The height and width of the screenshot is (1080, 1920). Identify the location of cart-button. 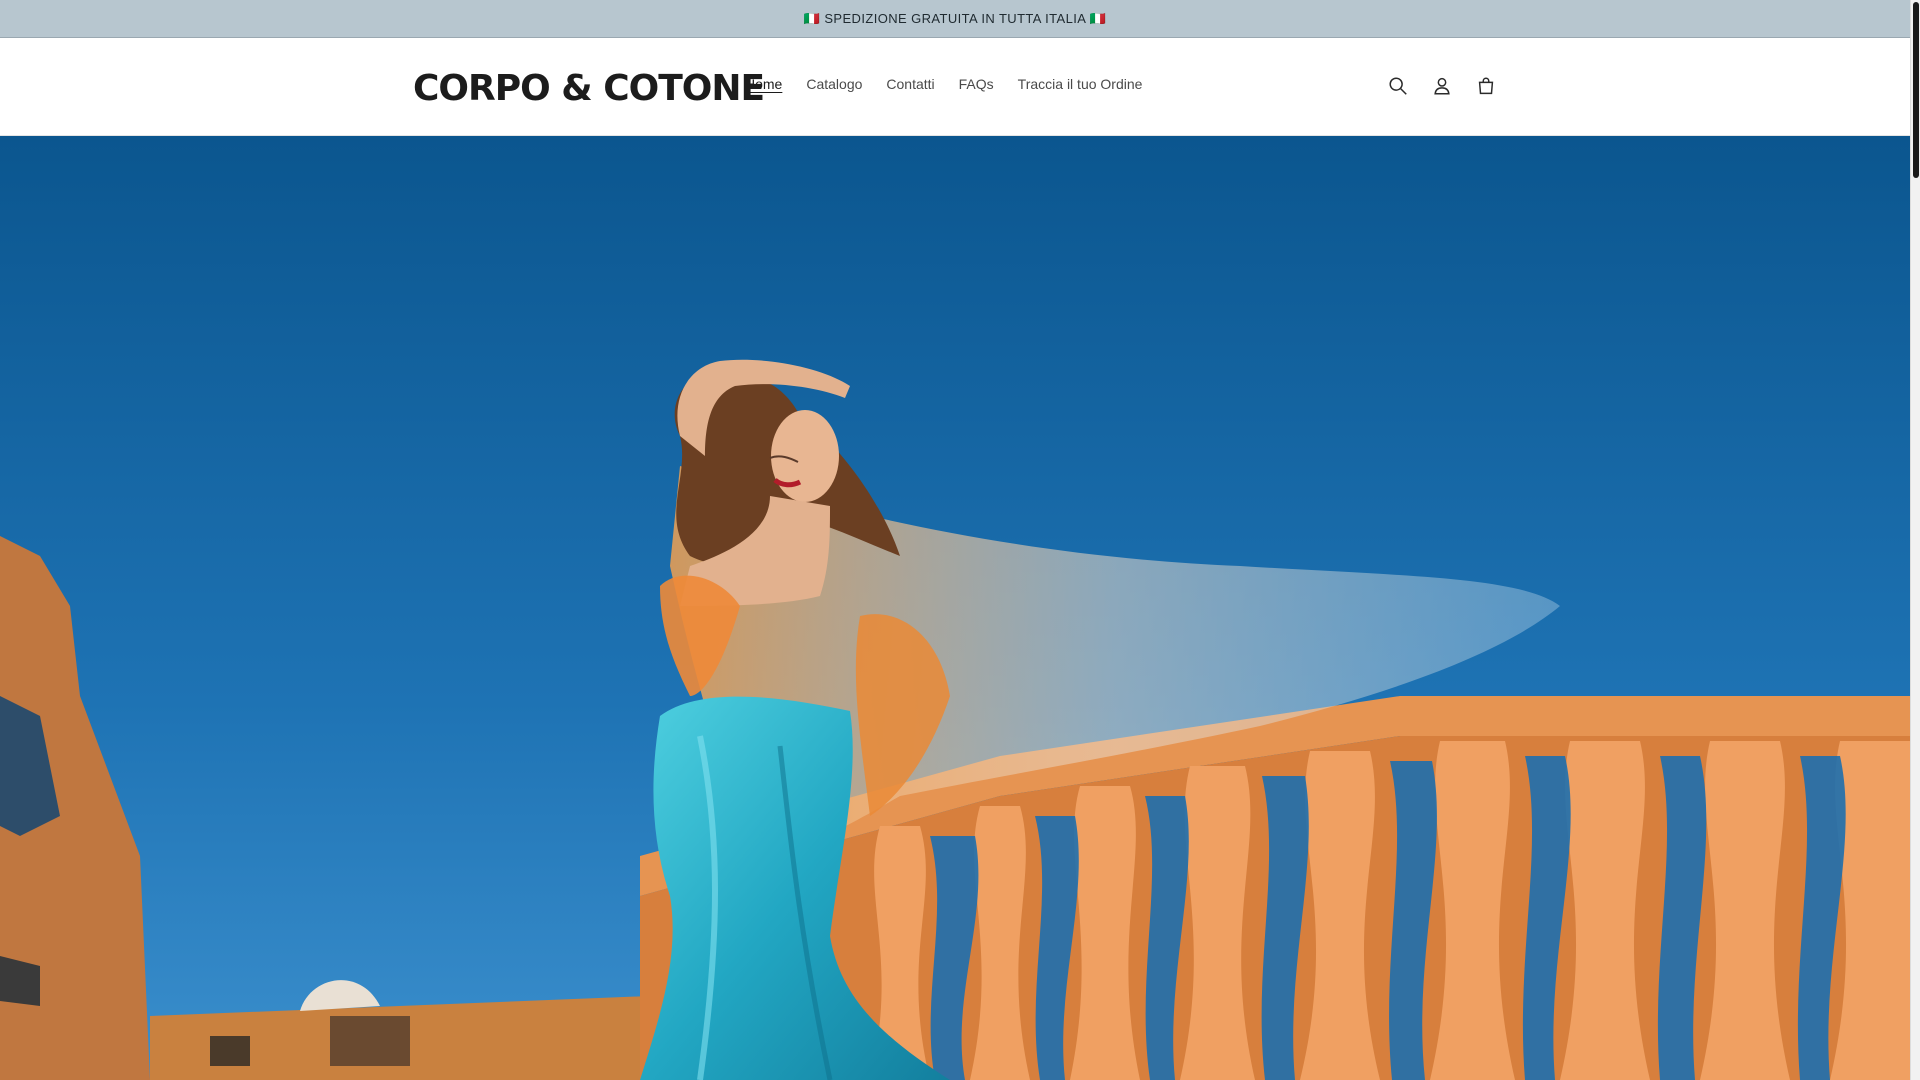
(1486, 86).